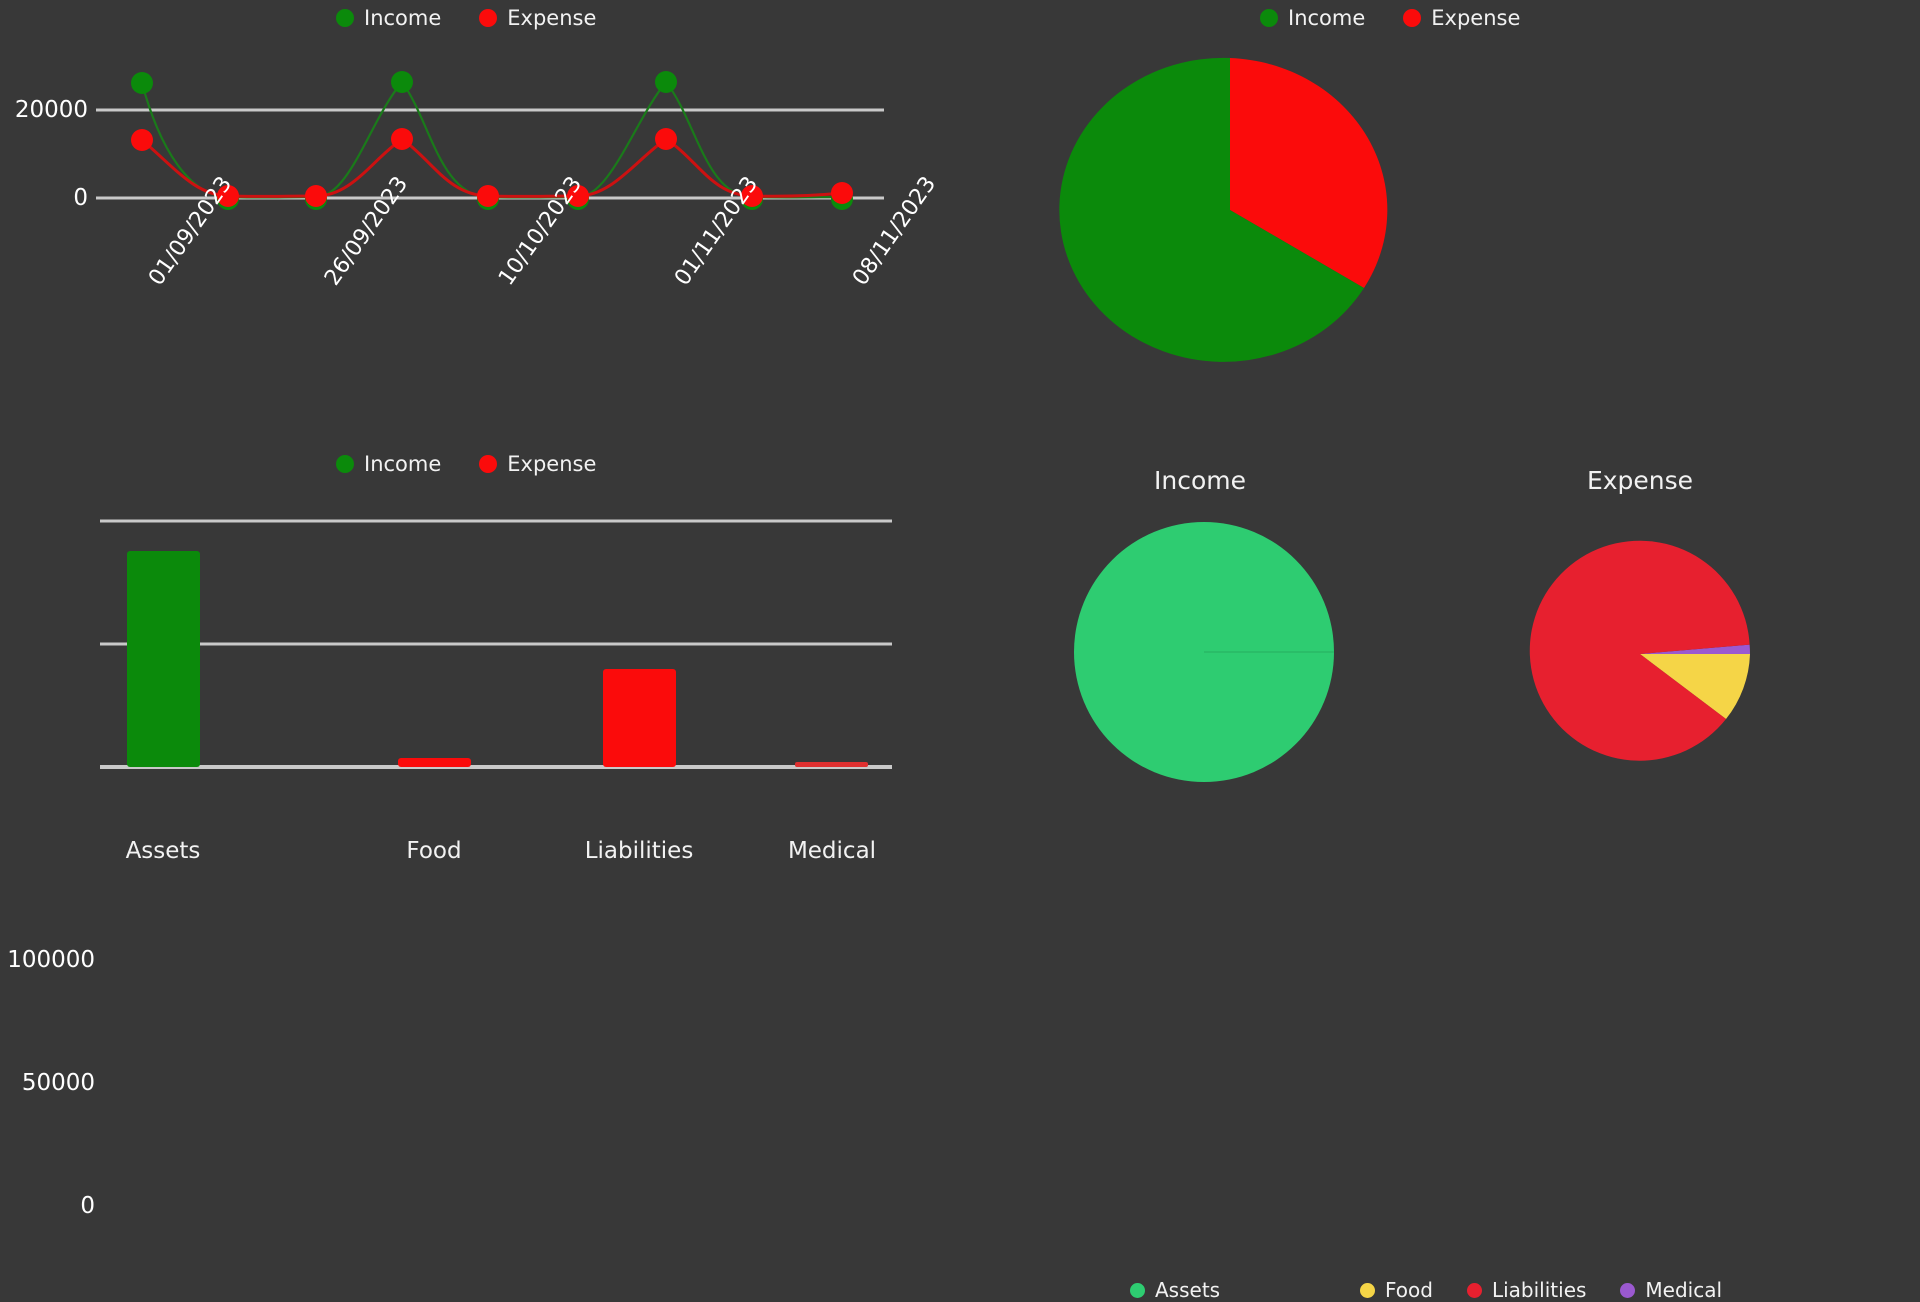  I want to click on bar-ytick-0: 0, so click(87, 1206).